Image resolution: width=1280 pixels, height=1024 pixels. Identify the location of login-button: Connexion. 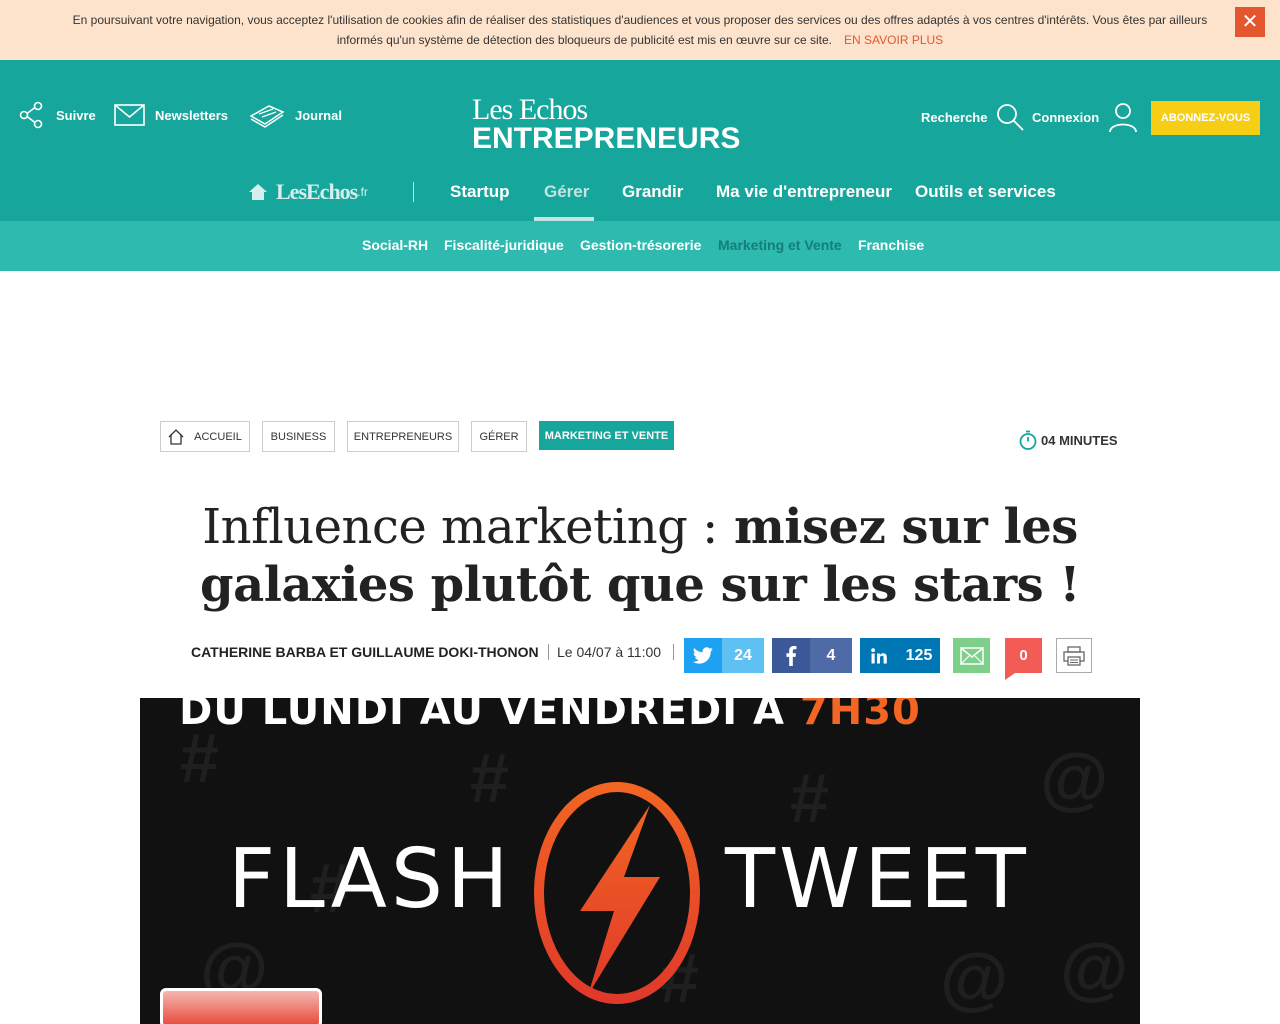
(1085, 117).